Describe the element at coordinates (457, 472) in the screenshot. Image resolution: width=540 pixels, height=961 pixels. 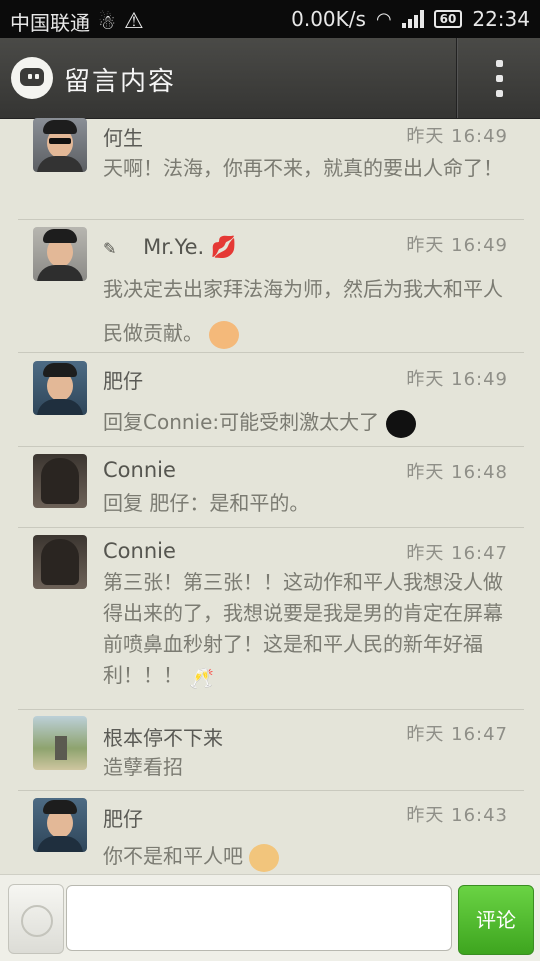
I see `comment-time: 昨天 16:48` at that location.